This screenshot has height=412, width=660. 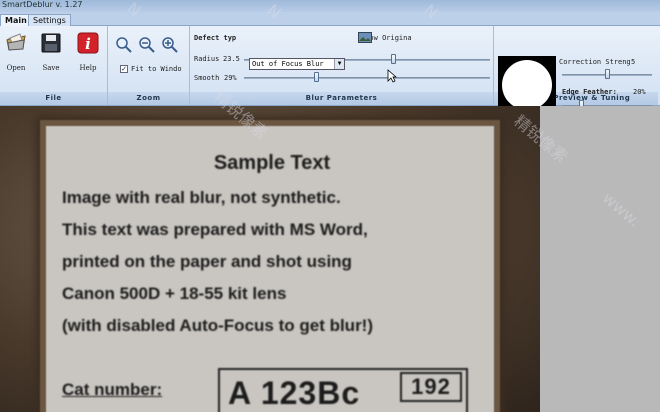 What do you see at coordinates (201, 197) in the screenshot?
I see `document-line: Image with real blur, not synthetic.` at bounding box center [201, 197].